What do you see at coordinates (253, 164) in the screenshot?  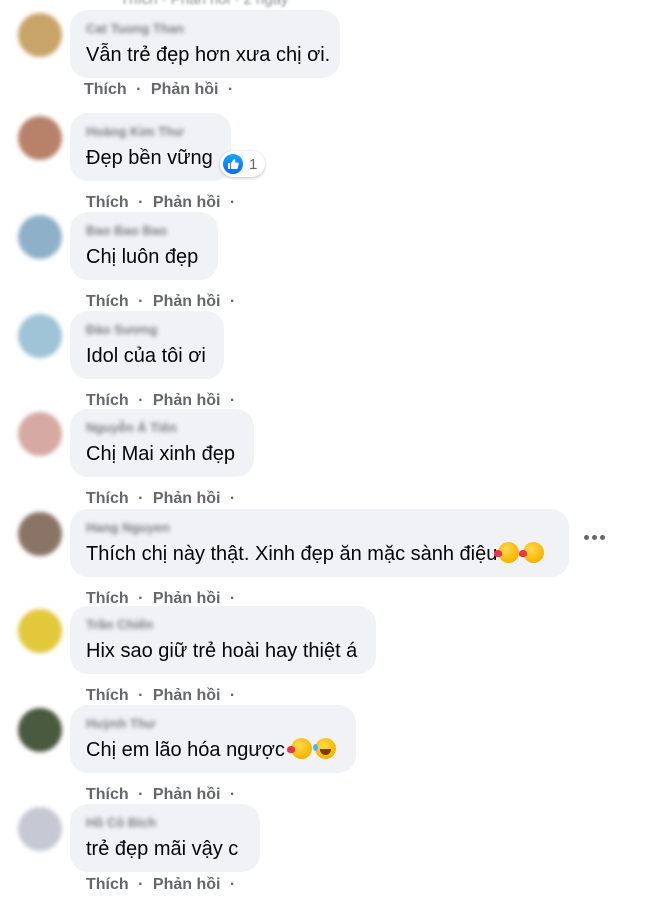 I see `reaction-number: 1` at bounding box center [253, 164].